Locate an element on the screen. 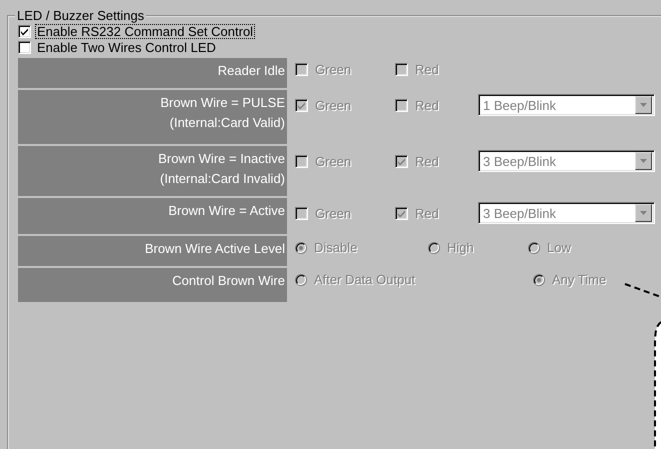 Image resolution: width=661 pixels, height=449 pixels. radio-label: Low is located at coordinates (559, 247).